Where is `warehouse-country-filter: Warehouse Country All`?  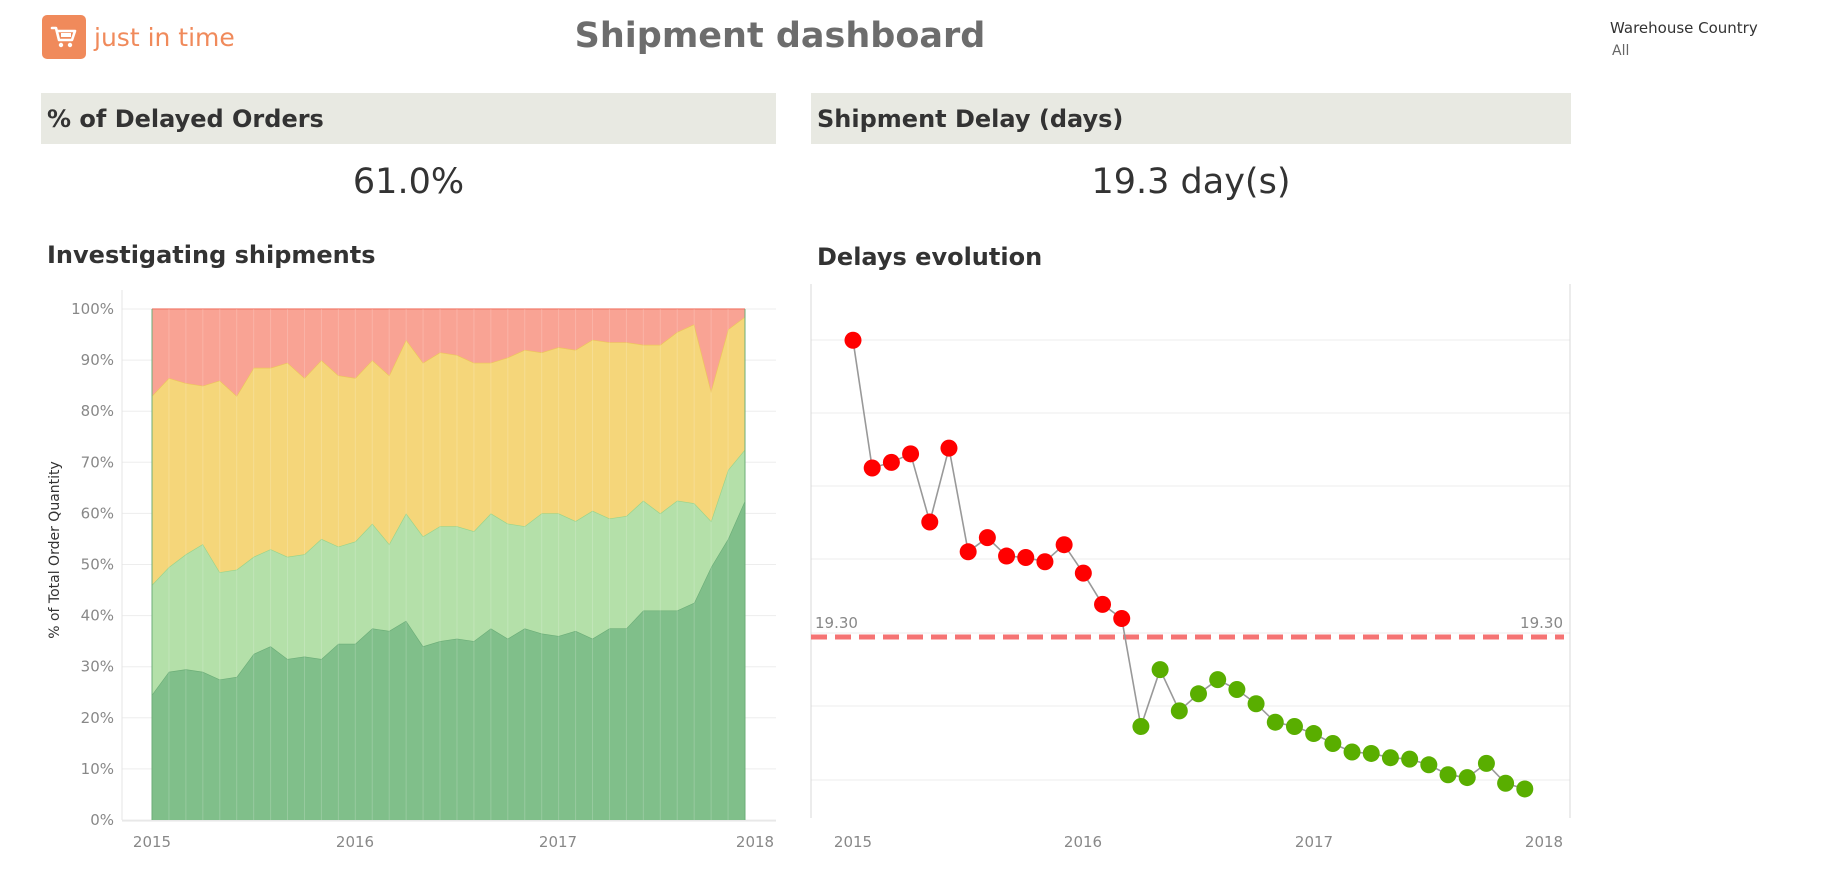
warehouse-country-filter: Warehouse Country All is located at coordinates (1684, 39).